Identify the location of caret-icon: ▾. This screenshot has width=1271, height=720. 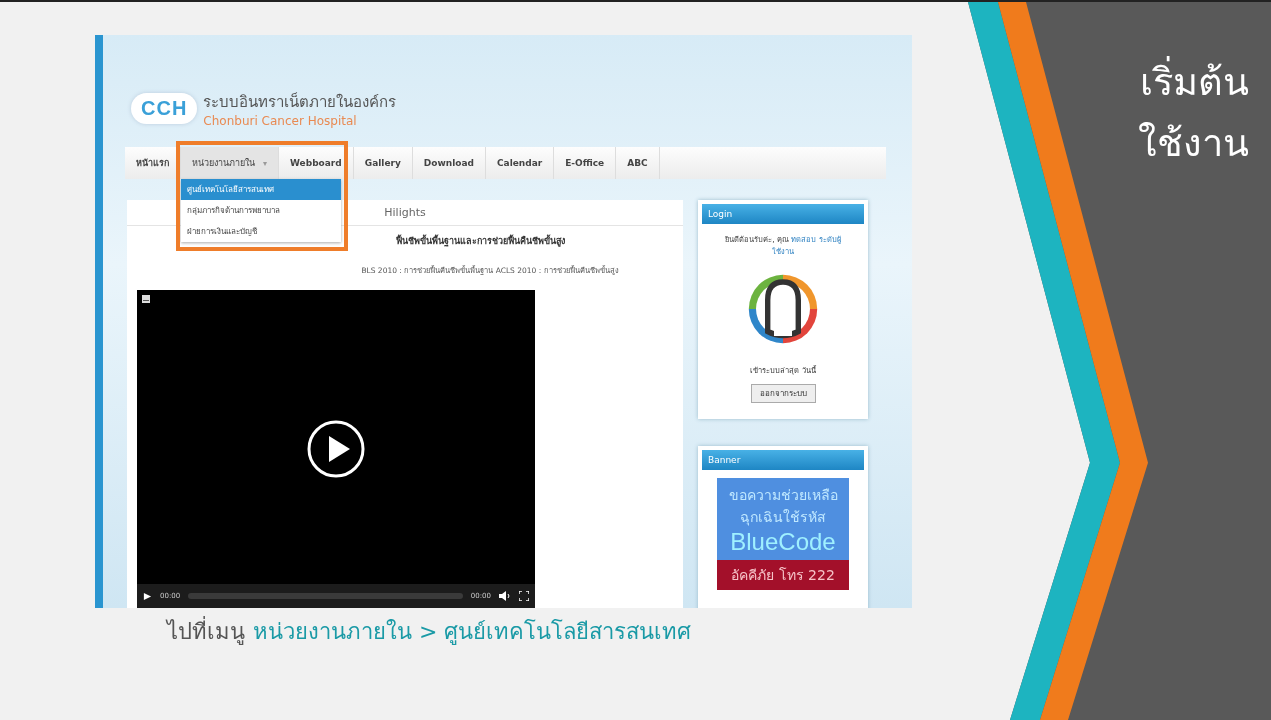
(265, 163).